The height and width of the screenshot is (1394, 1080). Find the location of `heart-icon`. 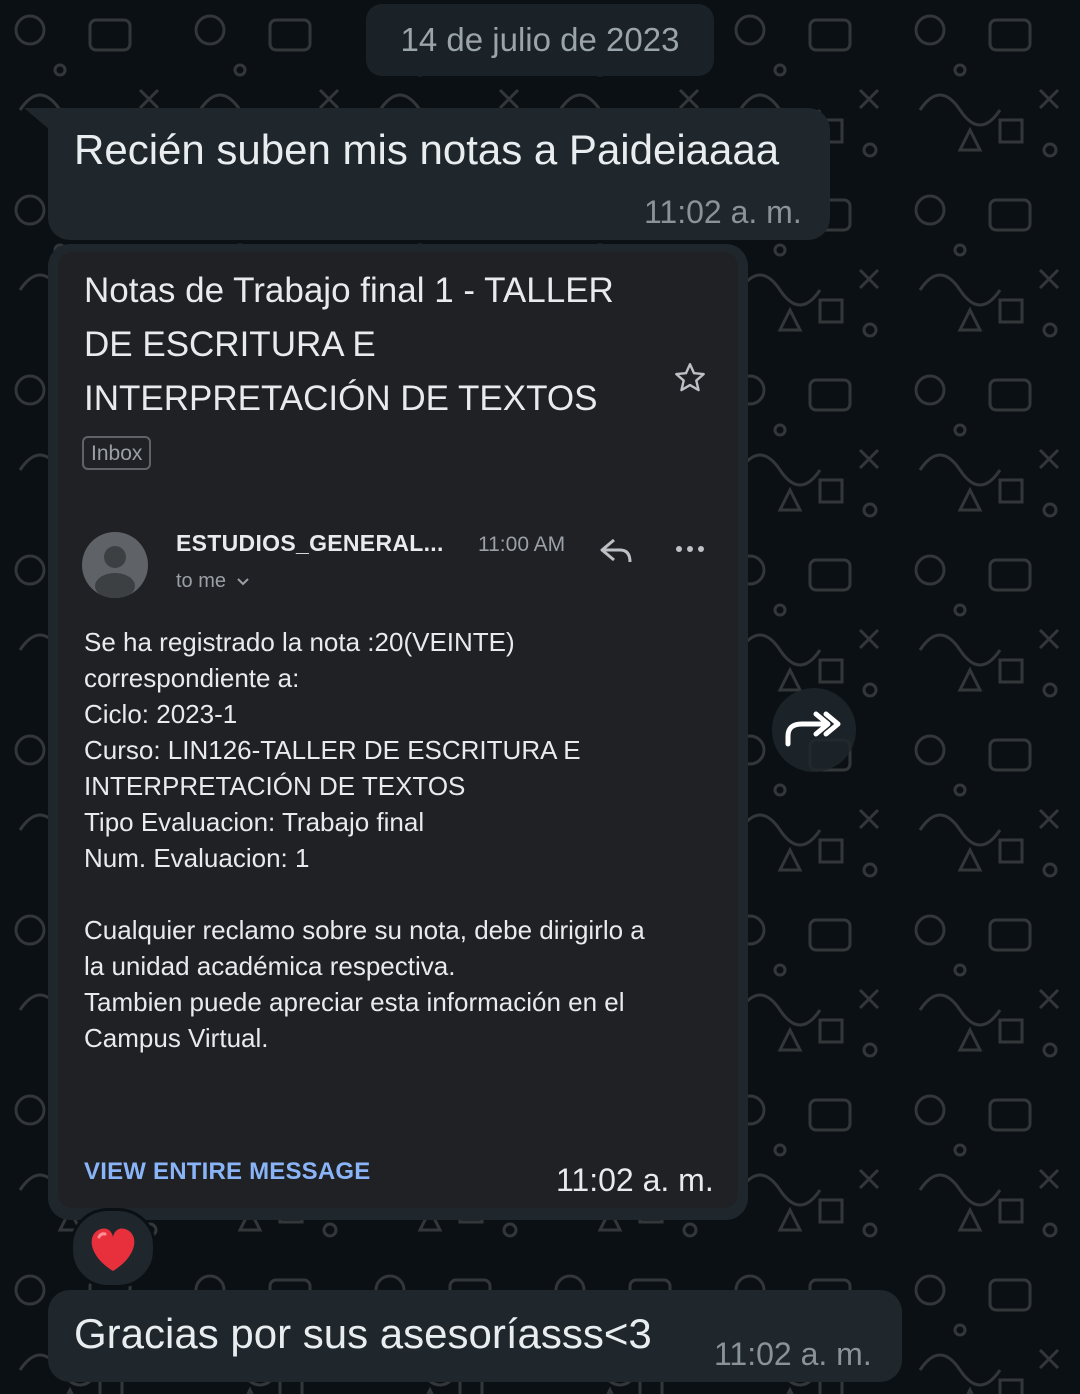

heart-icon is located at coordinates (113, 1249).